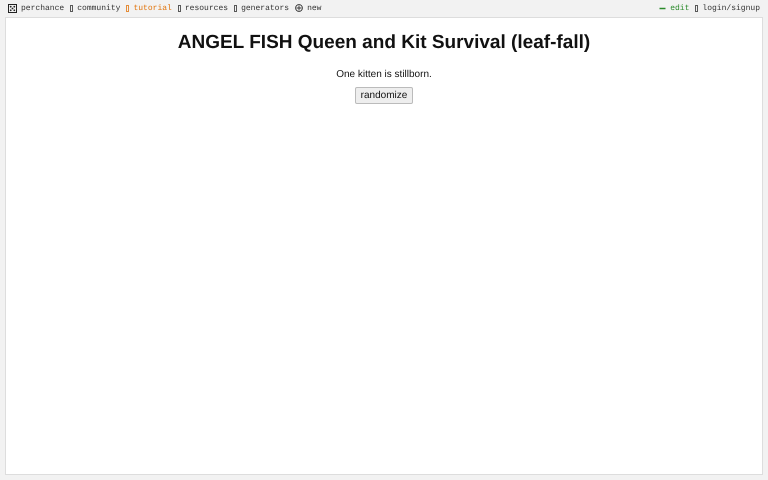  What do you see at coordinates (95, 8) in the screenshot?
I see `nav-link: community` at bounding box center [95, 8].